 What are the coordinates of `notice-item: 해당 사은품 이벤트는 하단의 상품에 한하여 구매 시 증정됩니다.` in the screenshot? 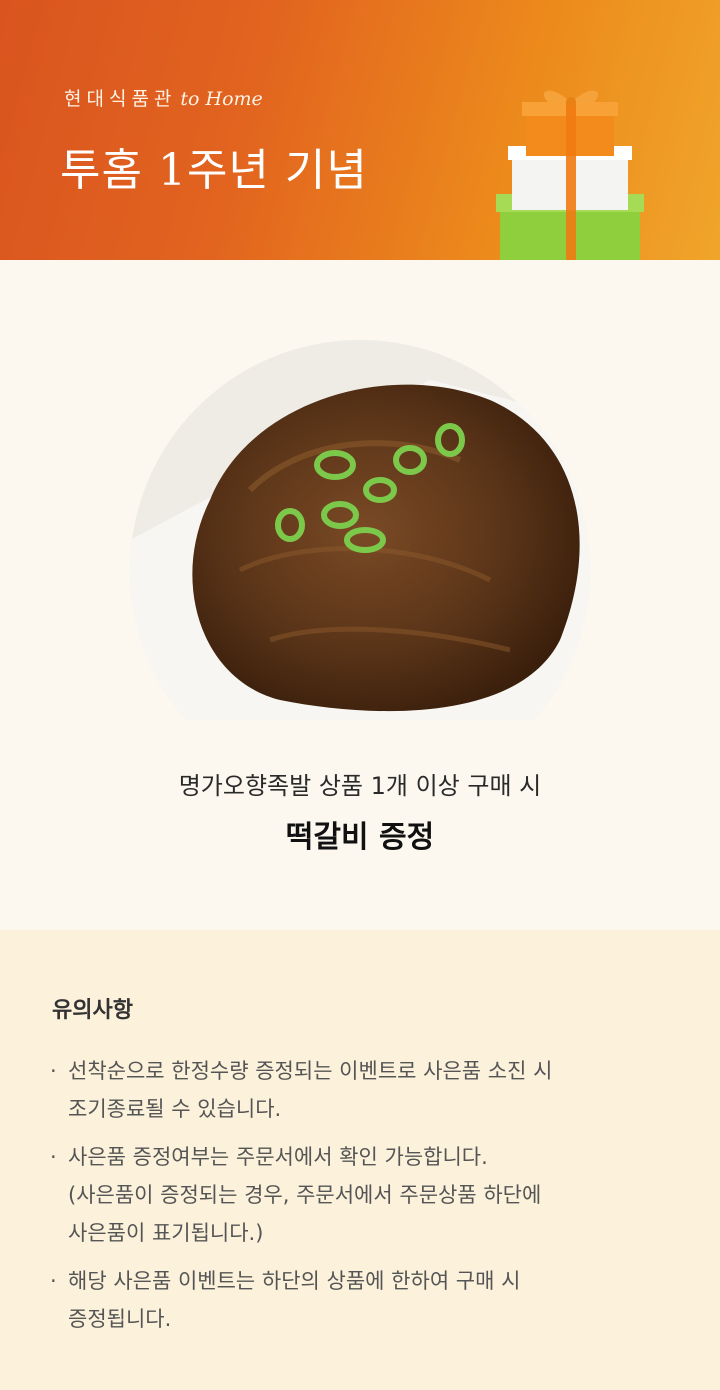 It's located at (365, 1300).